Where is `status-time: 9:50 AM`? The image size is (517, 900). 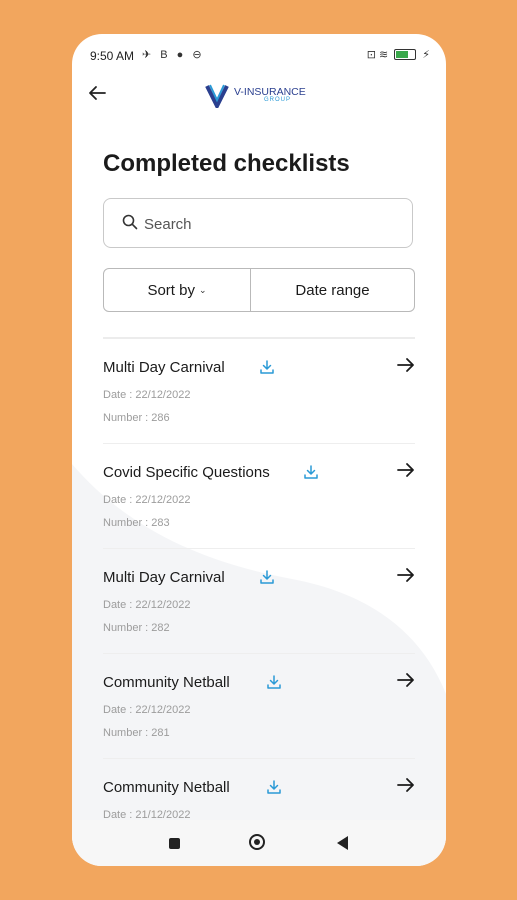
status-time: 9:50 AM is located at coordinates (112, 56).